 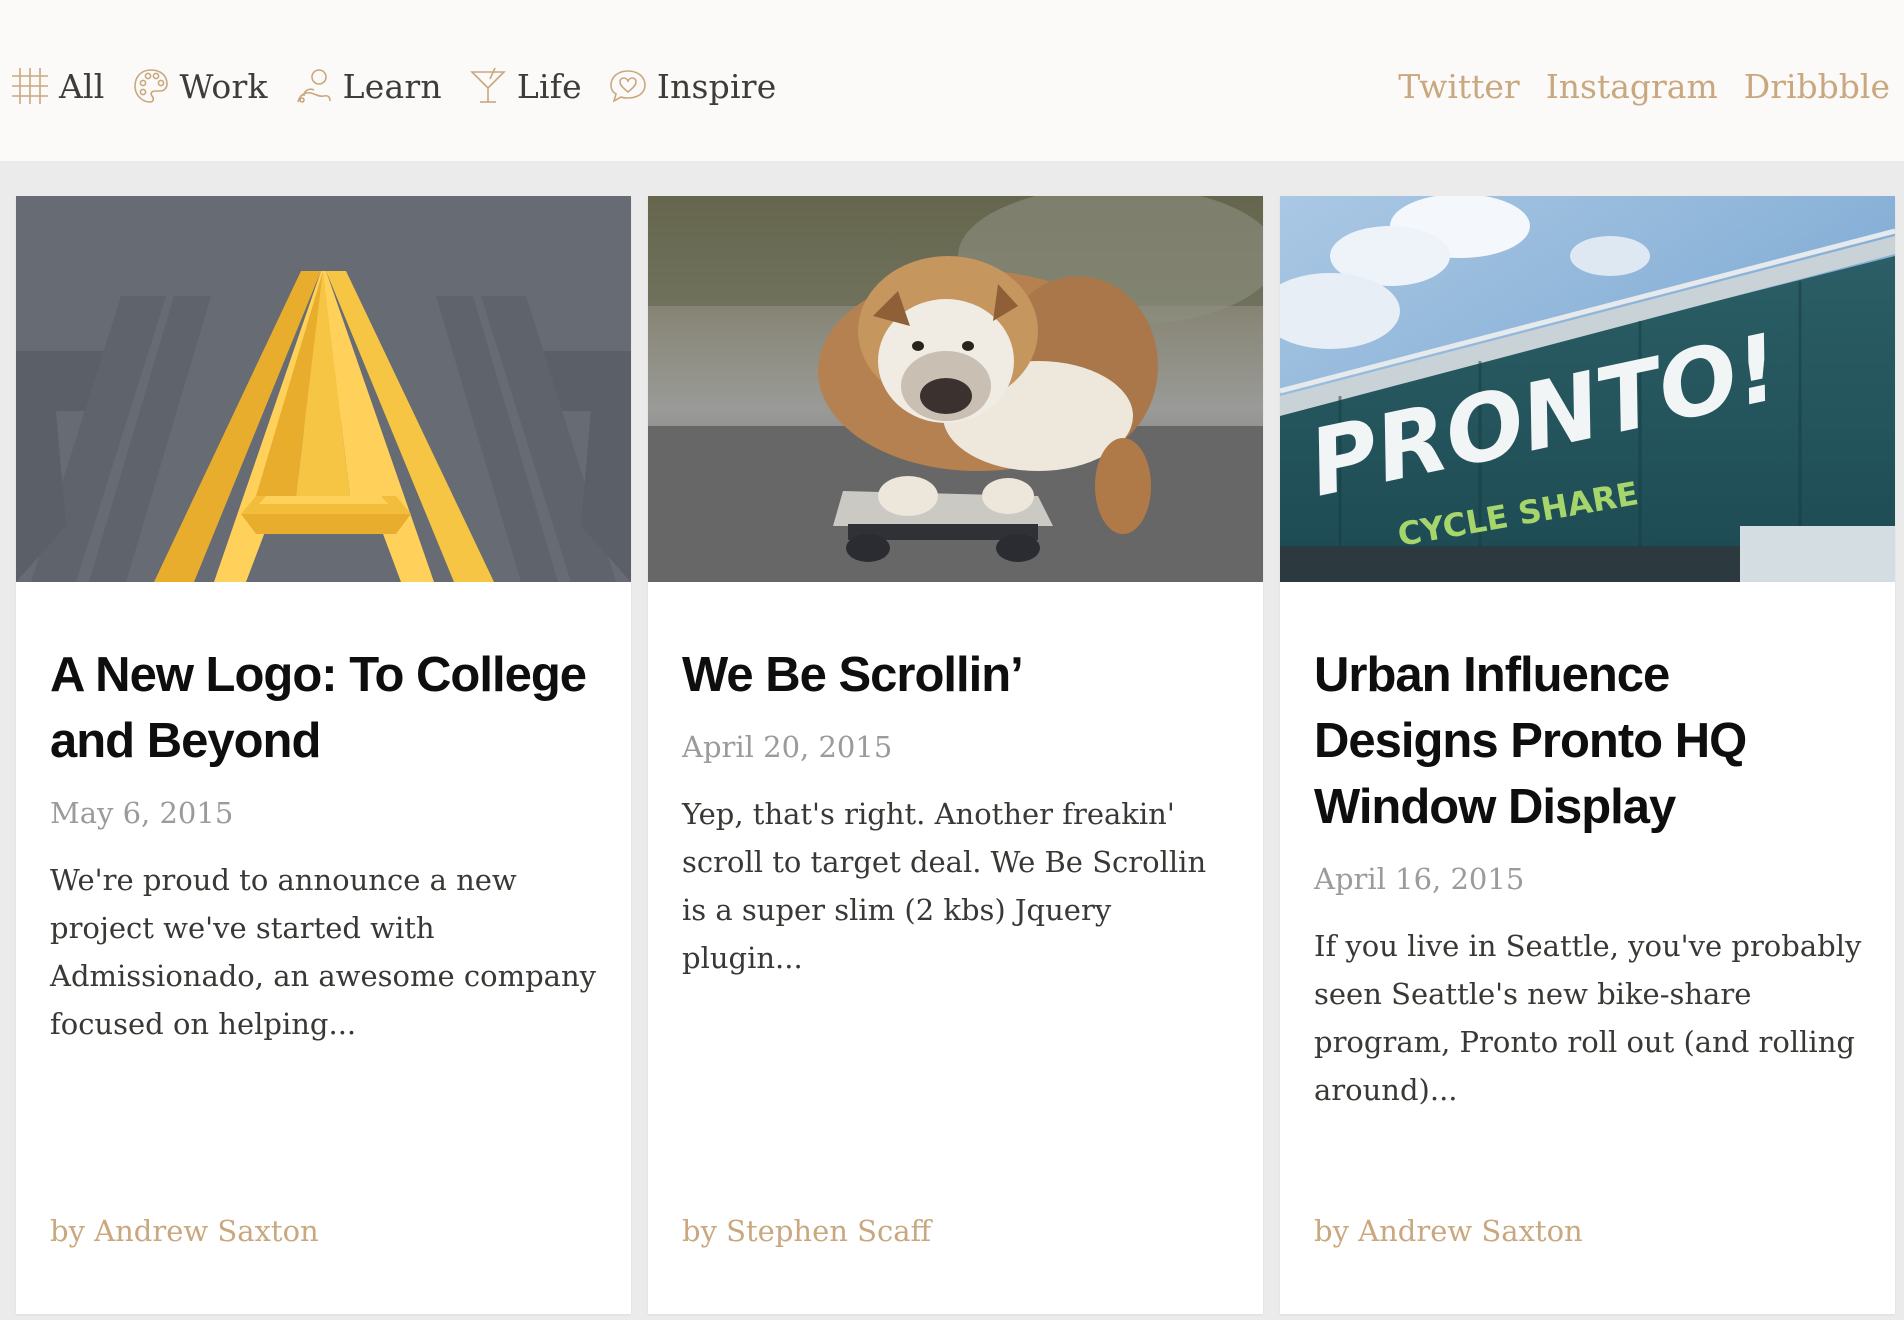 I want to click on skateboarding-bulldog-photo, so click(x=955, y=389).